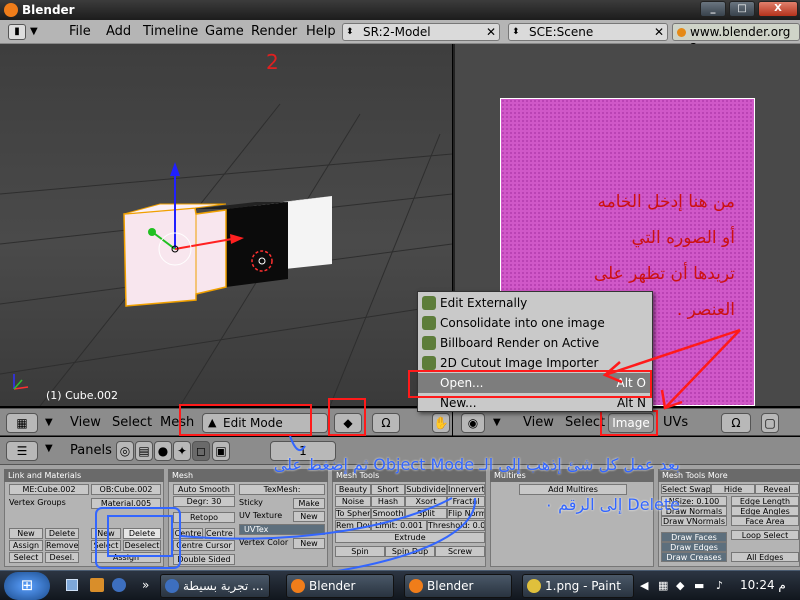 Image resolution: width=800 pixels, height=600 pixels. I want to click on menu-help: Help, so click(321, 32).